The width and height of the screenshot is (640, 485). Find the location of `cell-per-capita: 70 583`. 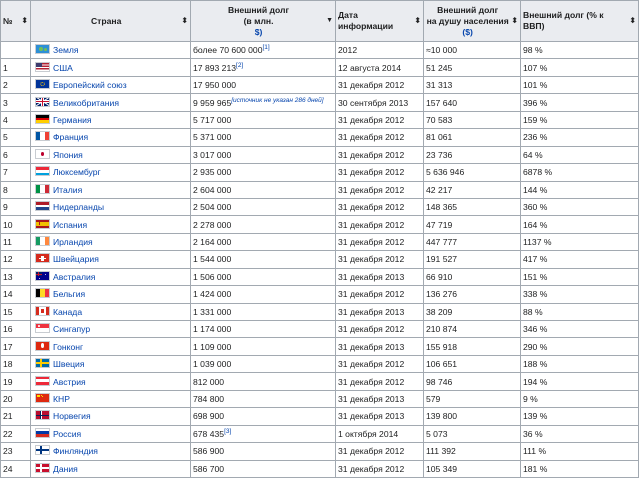

cell-per-capita: 70 583 is located at coordinates (472, 120).